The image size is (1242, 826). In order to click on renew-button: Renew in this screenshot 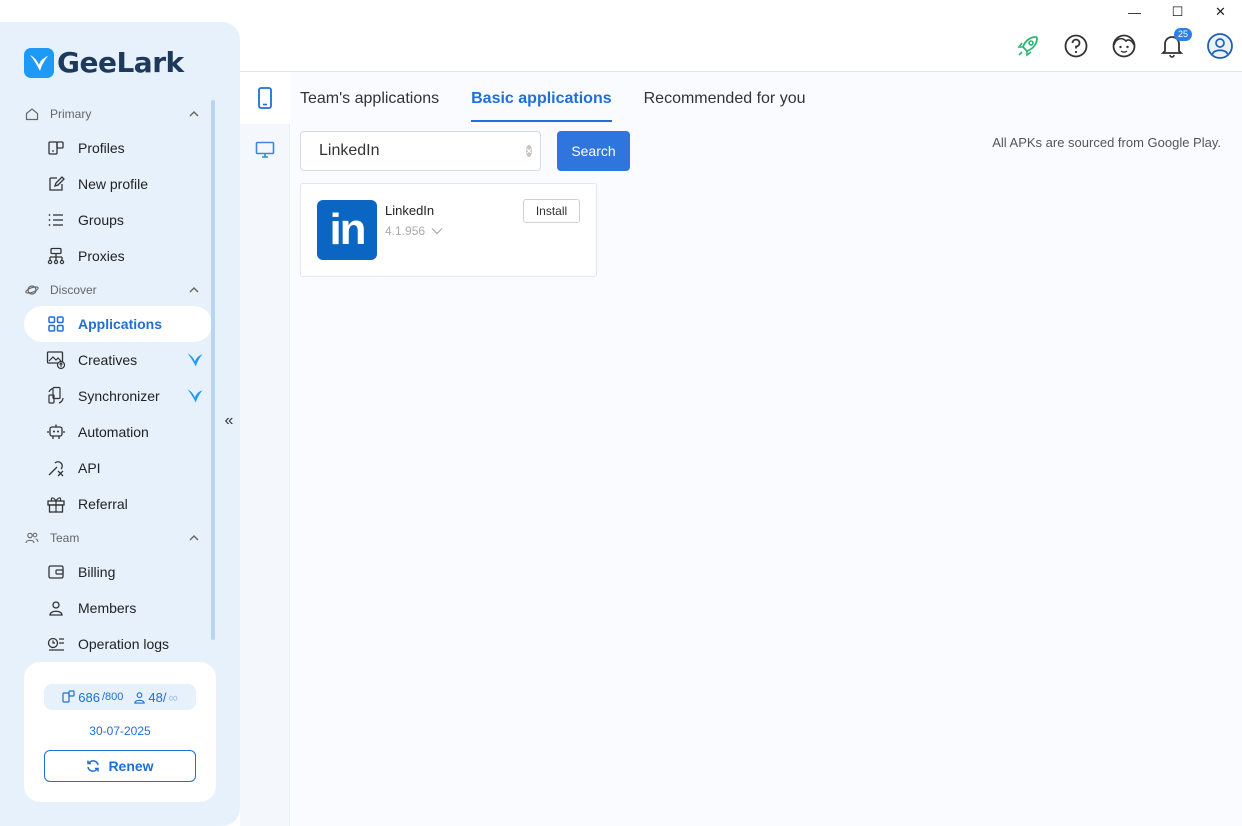, I will do `click(120, 766)`.